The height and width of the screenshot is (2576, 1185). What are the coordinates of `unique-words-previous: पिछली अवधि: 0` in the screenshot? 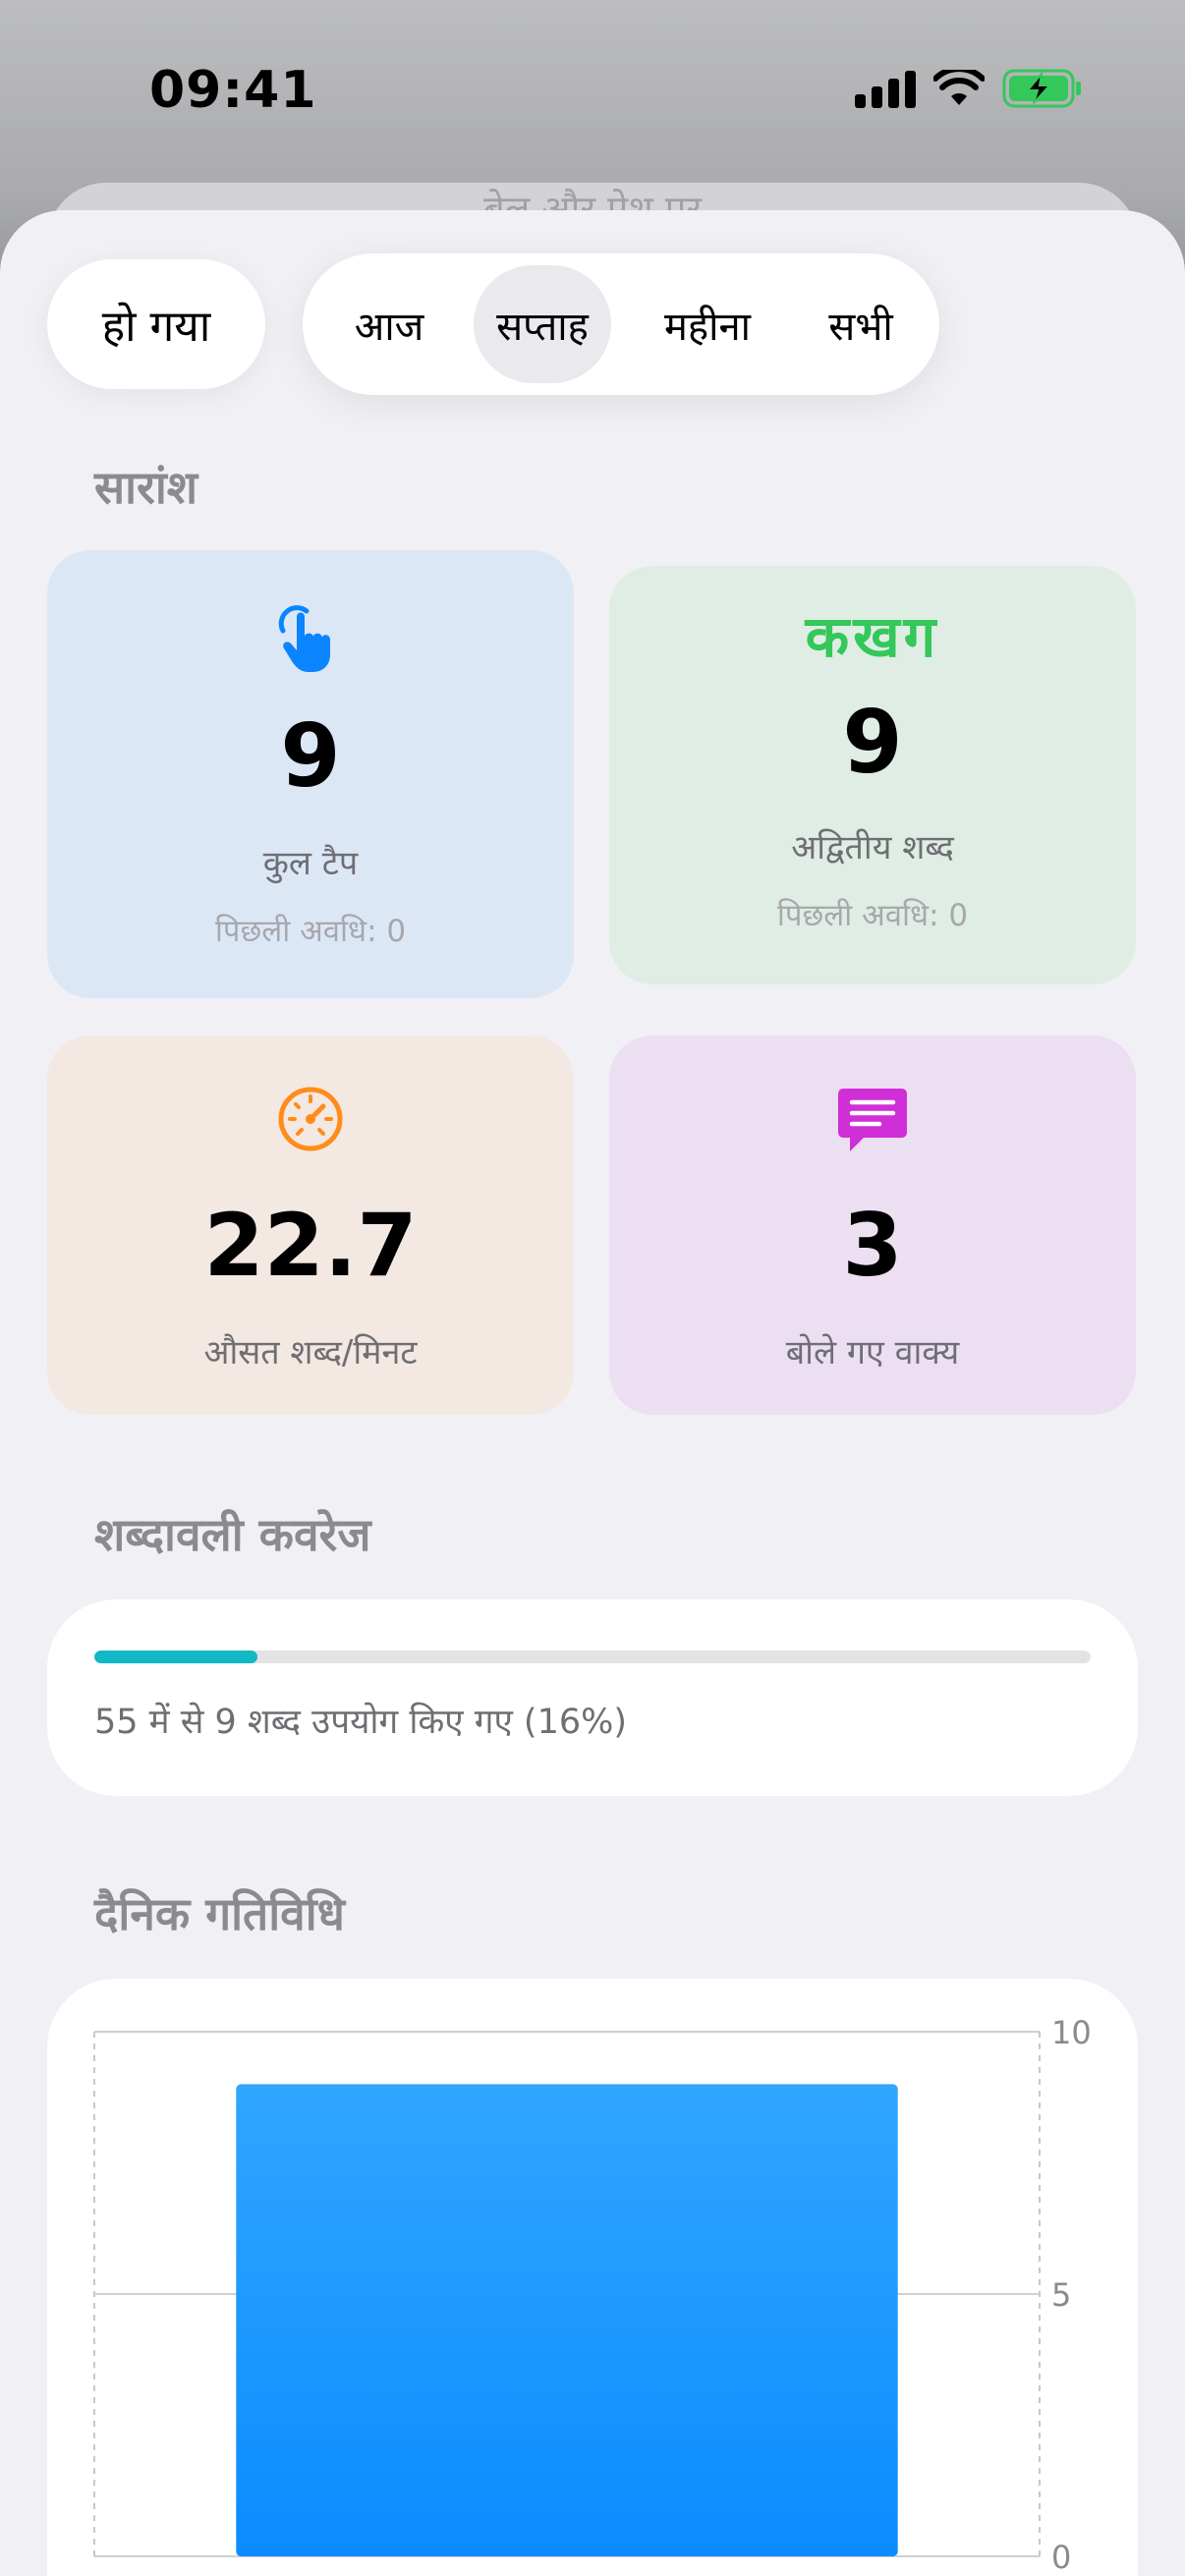 It's located at (873, 915).